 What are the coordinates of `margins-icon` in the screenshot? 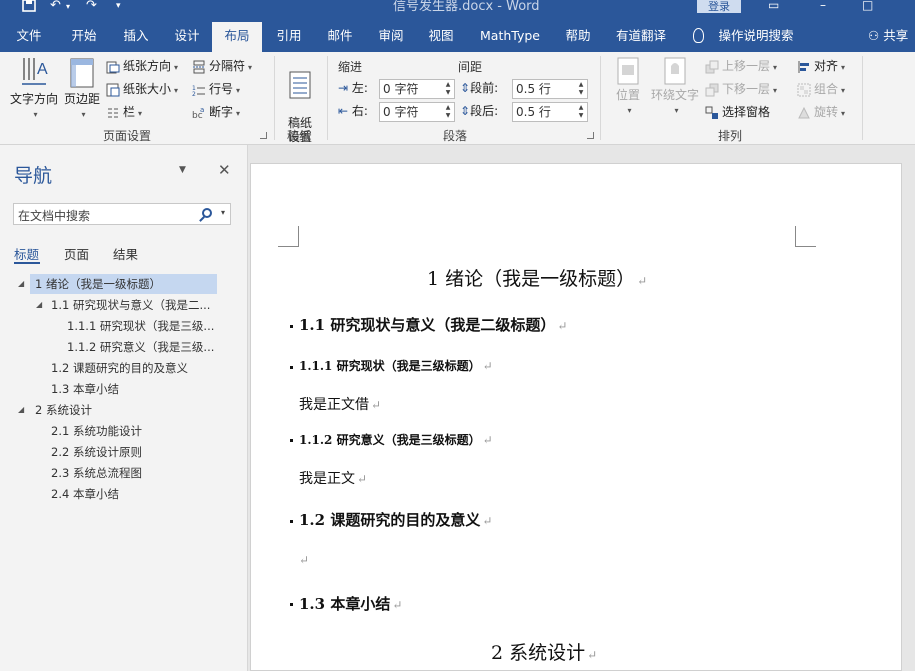 It's located at (82, 73).